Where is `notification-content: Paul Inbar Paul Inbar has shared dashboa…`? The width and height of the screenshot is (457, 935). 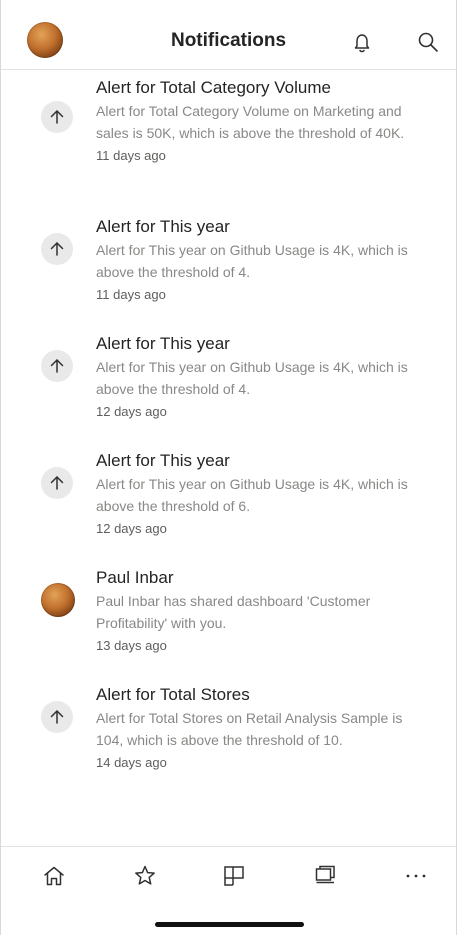 notification-content: Paul Inbar Paul Inbar has shared dashboa… is located at coordinates (261, 611).